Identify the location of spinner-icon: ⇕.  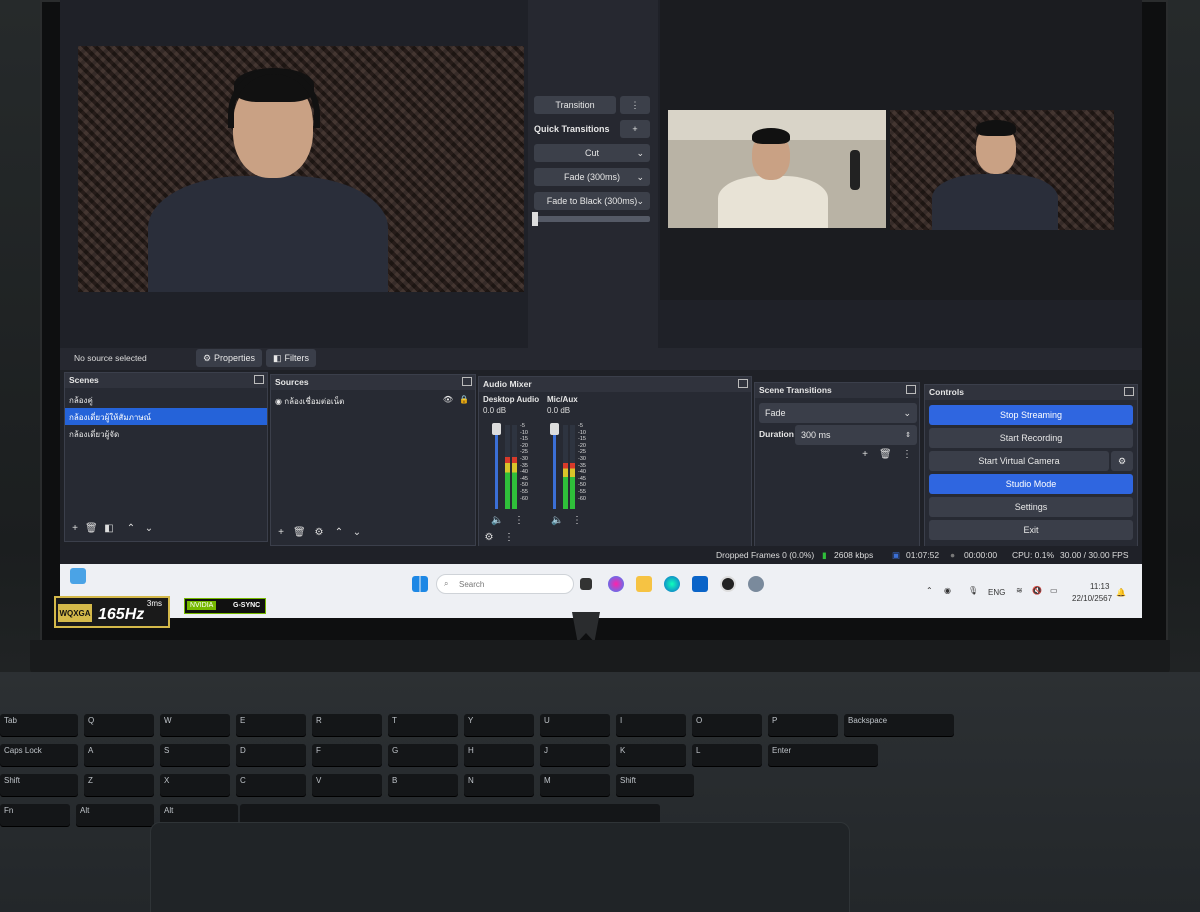
(908, 435).